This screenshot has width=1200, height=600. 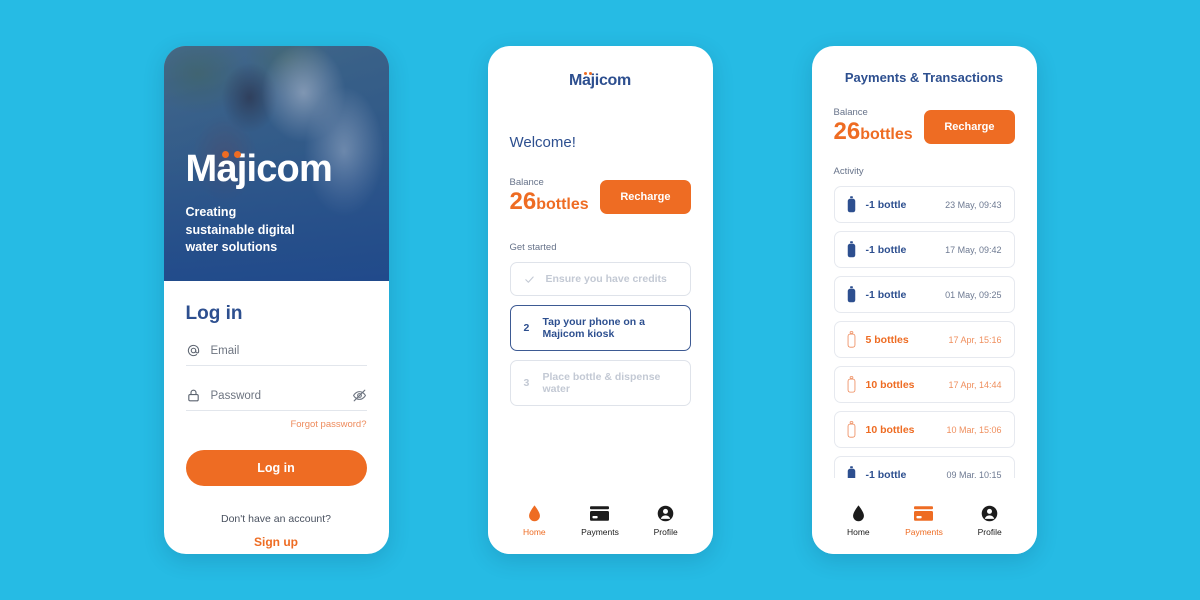 What do you see at coordinates (276, 529) in the screenshot?
I see `signup-prompt: Don't have an account? Sign up` at bounding box center [276, 529].